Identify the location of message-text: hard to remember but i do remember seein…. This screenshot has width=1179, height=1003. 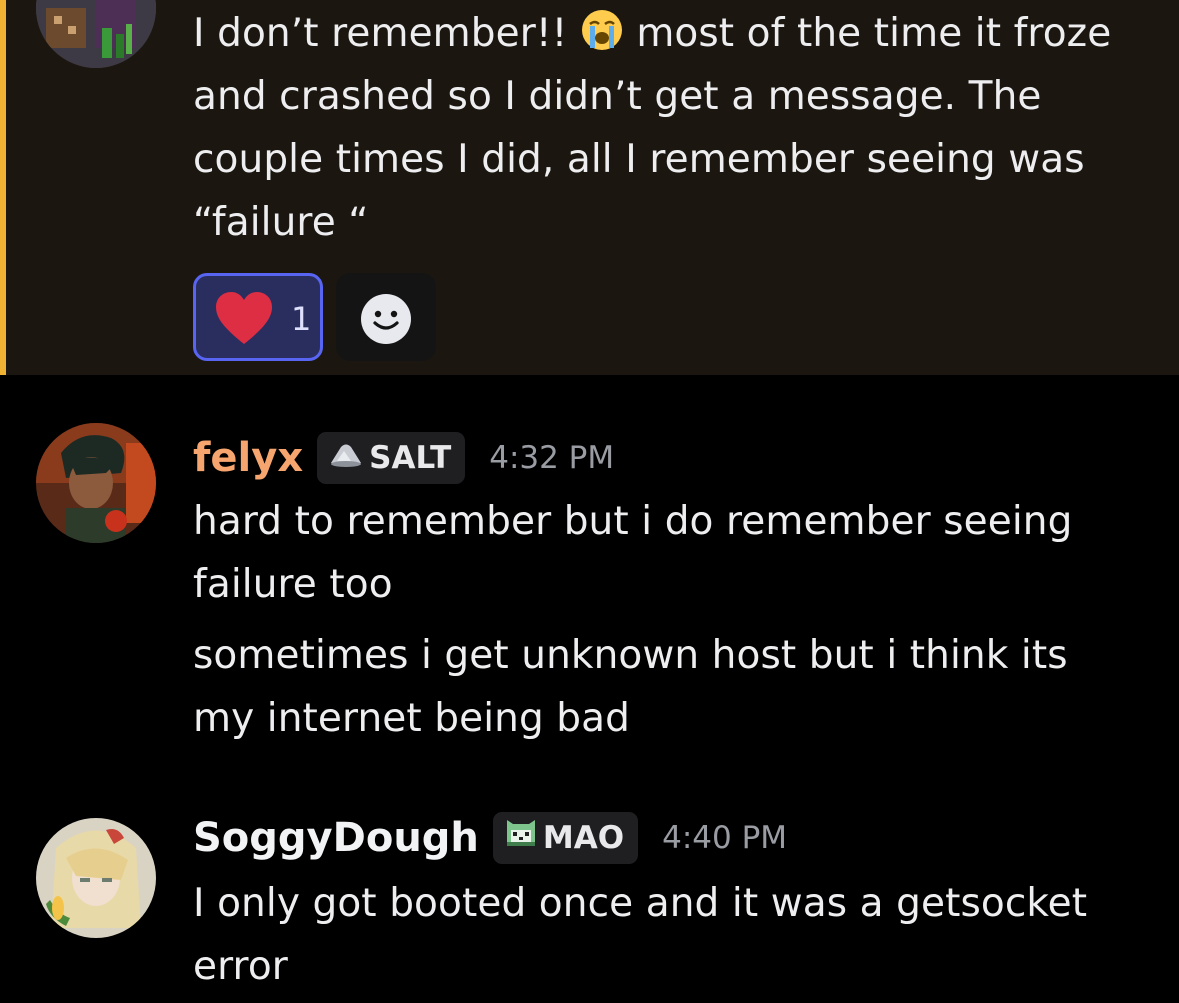
(633, 553).